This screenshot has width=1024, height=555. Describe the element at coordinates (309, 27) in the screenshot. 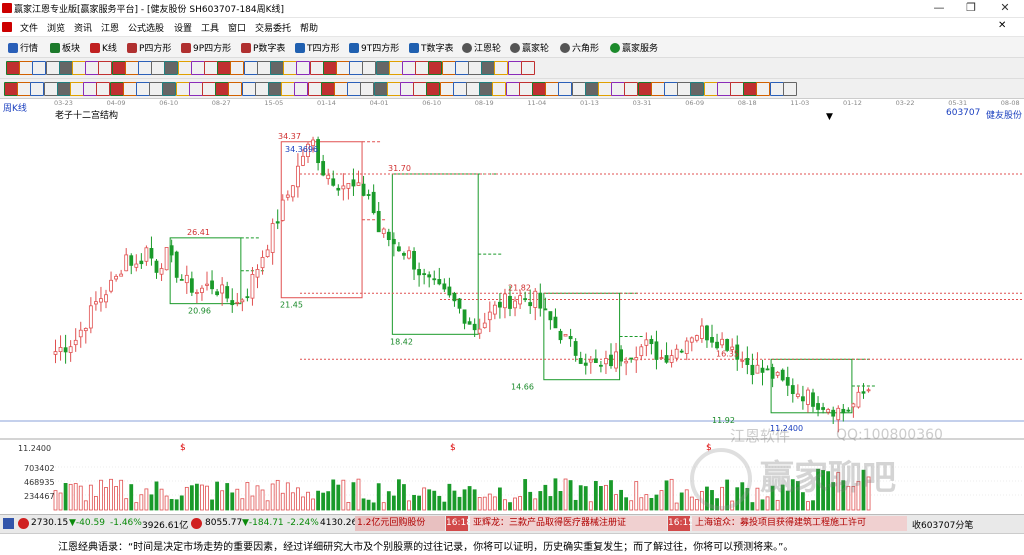

I see `menu-help: 帮助` at that location.